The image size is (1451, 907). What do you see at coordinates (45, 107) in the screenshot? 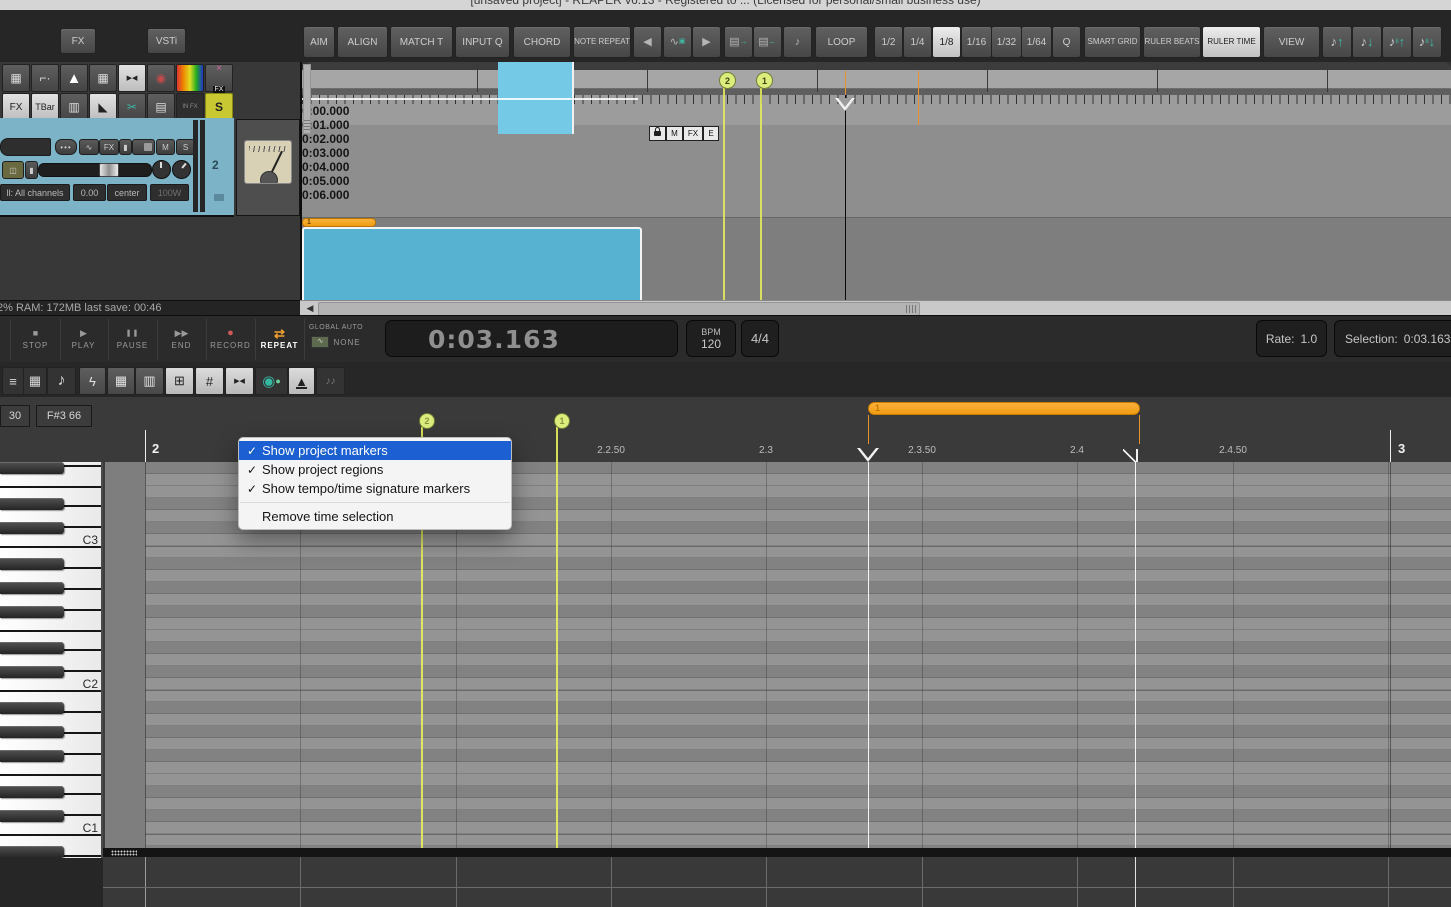
I see `tbar-icon: TBar` at bounding box center [45, 107].